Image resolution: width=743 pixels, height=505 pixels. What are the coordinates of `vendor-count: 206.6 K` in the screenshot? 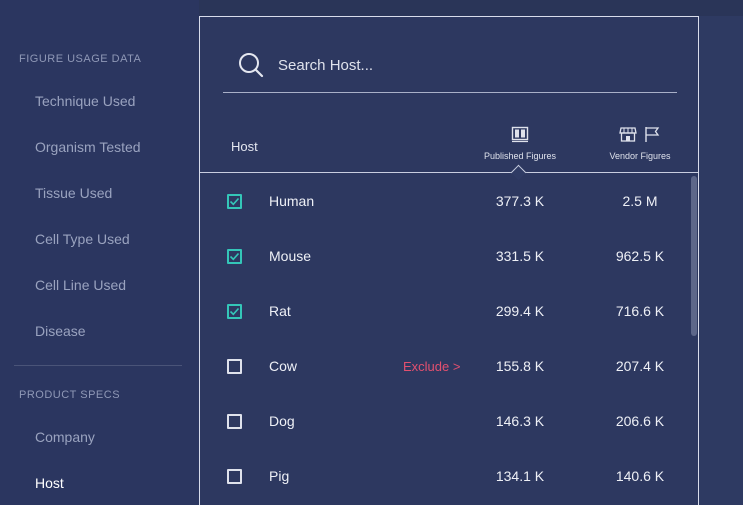 It's located at (640, 421).